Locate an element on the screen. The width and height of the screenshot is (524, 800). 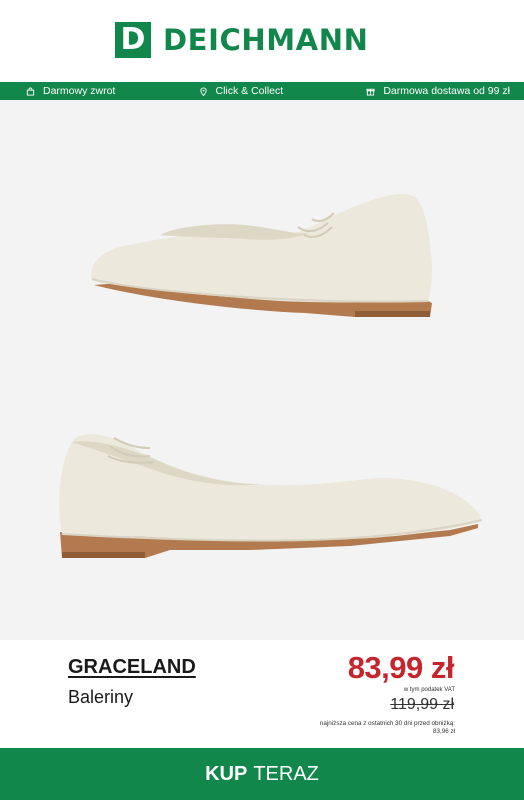
buy-now-button: KUP TERAZ is located at coordinates (262, 774).